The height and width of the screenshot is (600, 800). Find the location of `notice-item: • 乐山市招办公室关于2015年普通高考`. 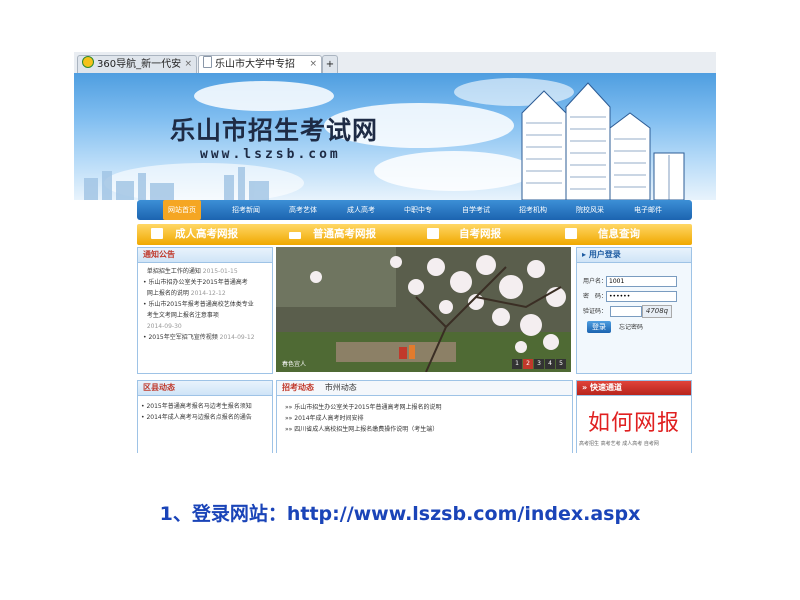

notice-item: • 乐山市招办公室关于2015年普通高考 is located at coordinates (207, 282).